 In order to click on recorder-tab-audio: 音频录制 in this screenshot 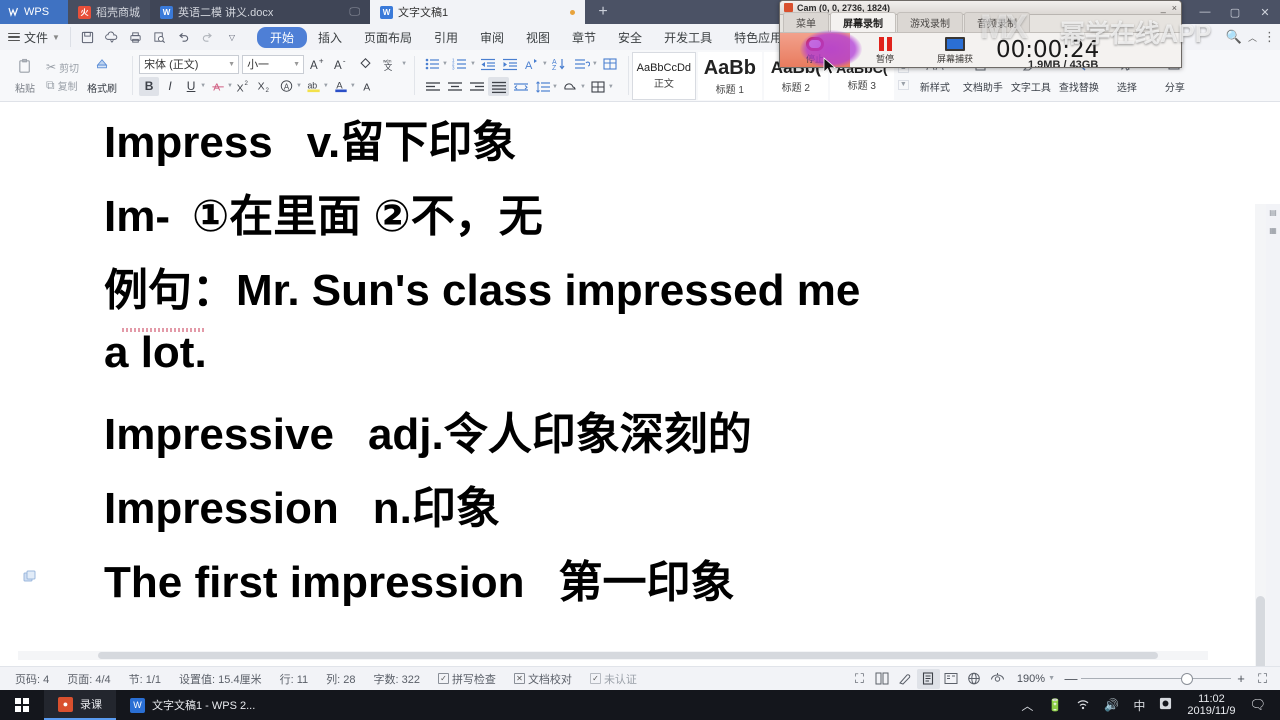, I will do `click(997, 22)`.